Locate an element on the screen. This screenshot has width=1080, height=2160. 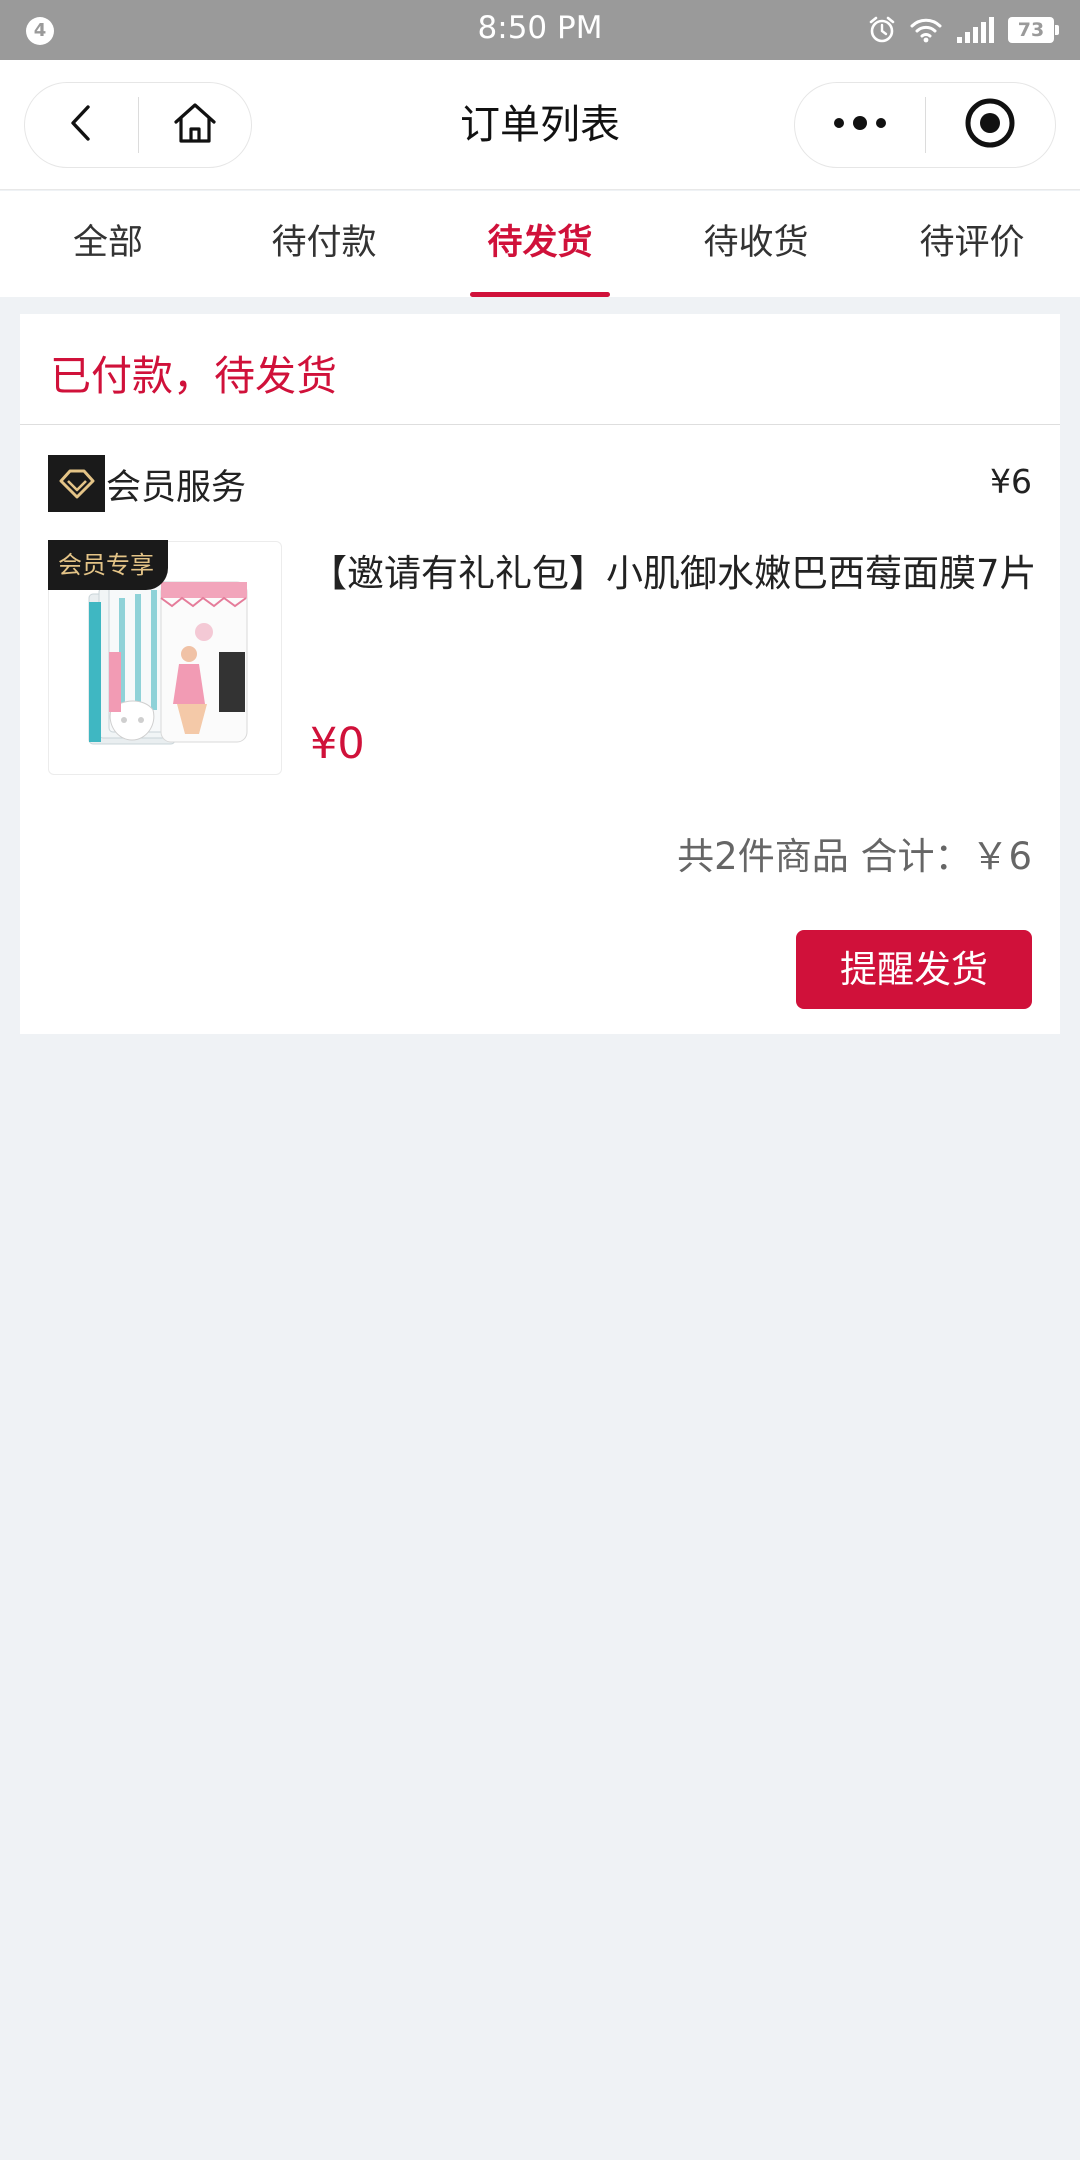
tab-label: 全部 is located at coordinates (107, 243).